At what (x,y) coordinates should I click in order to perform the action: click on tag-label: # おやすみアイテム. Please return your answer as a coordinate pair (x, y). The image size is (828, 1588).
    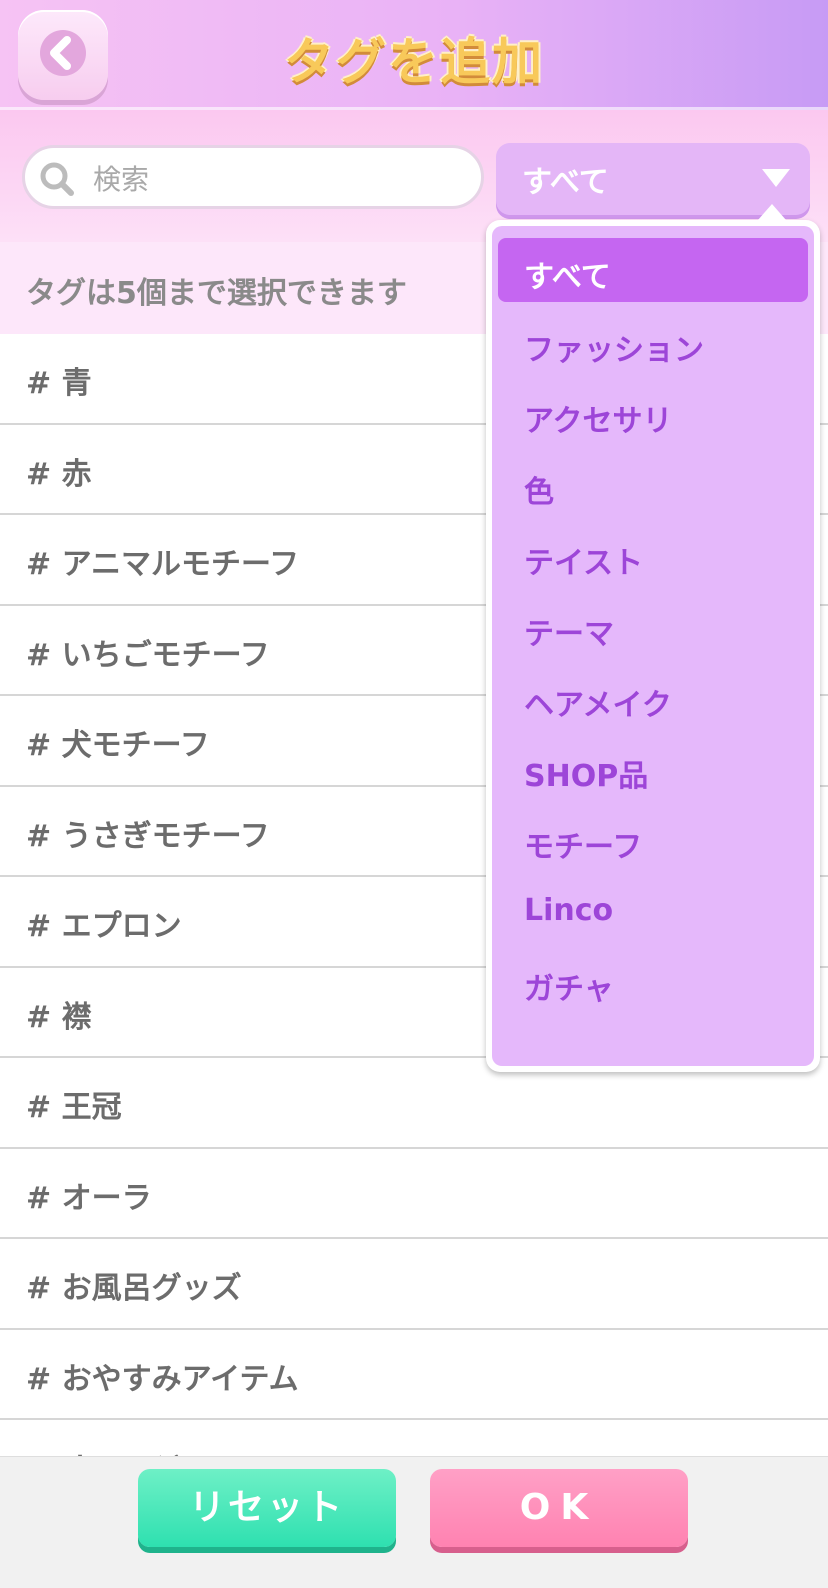
    Looking at the image, I should click on (162, 1379).